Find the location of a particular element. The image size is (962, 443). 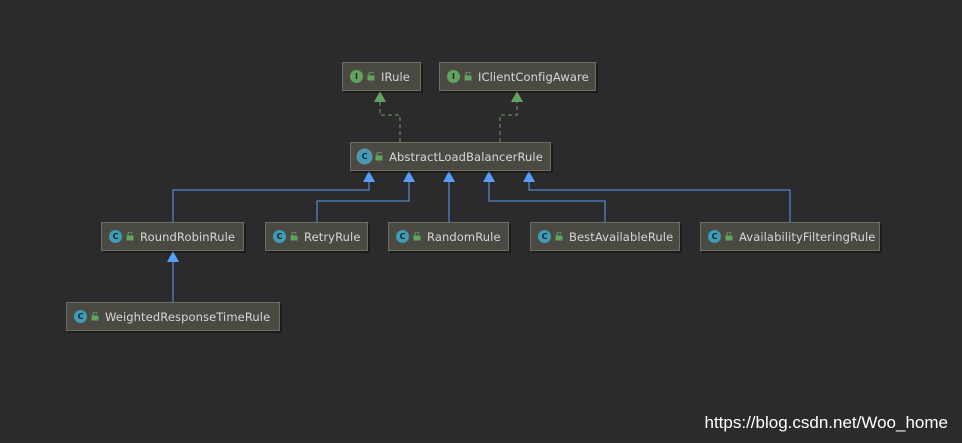

class-node-retryrule: C RetryRule is located at coordinates (316, 236).